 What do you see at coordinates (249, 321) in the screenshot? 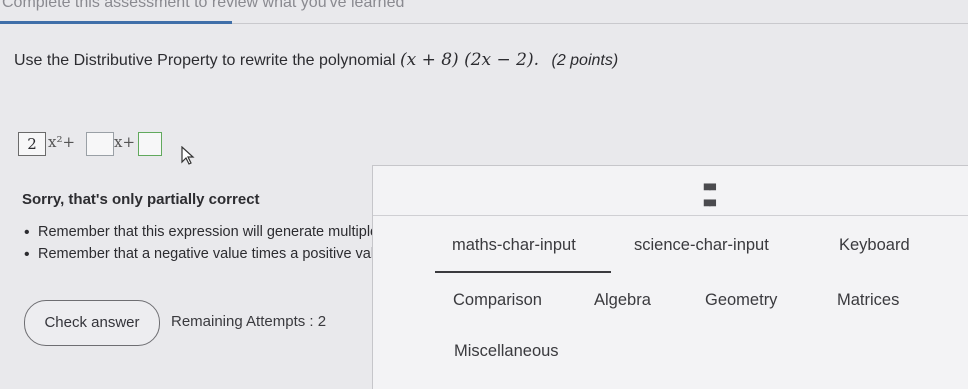
I see `remaining-attempts: Remaining Attempts : 2` at bounding box center [249, 321].